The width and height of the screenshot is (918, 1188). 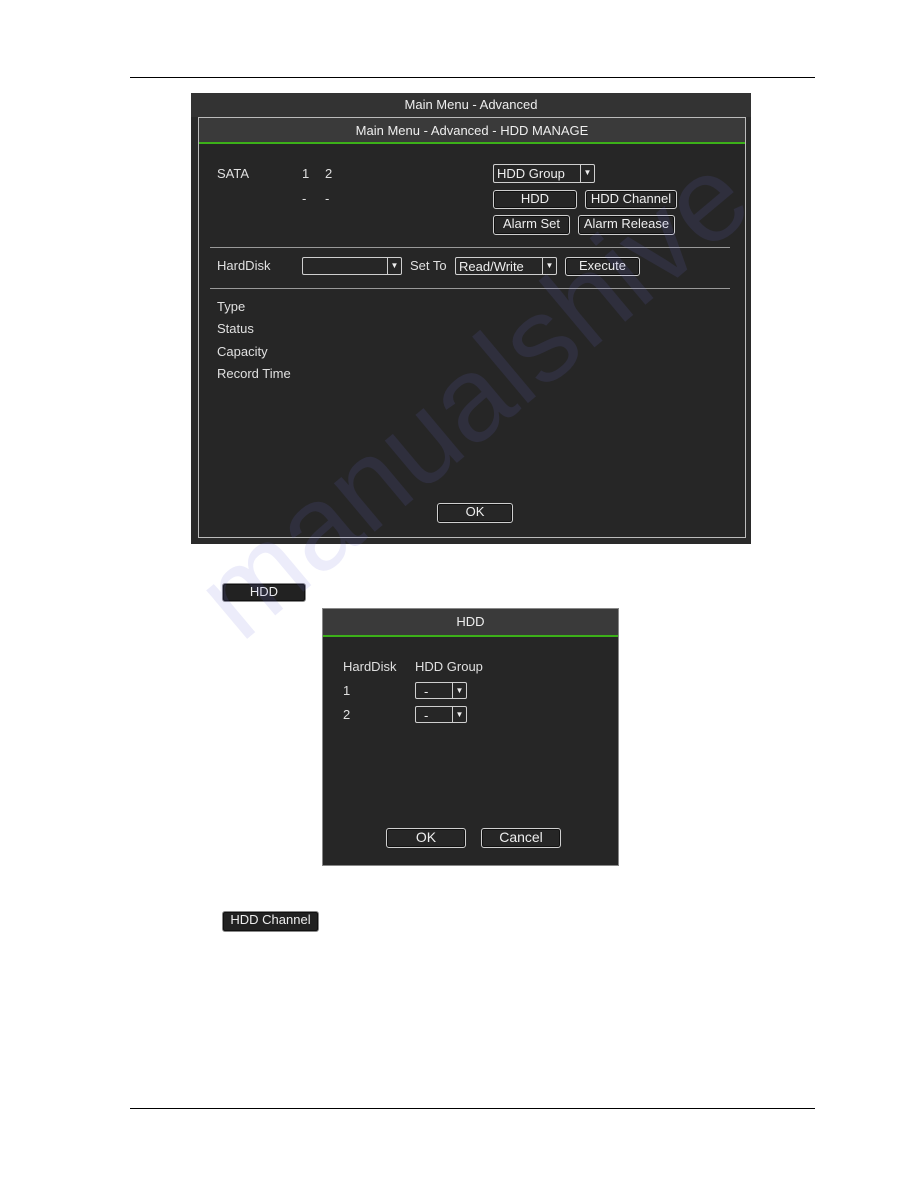 I want to click on hdd-dialog-title: HDD, so click(x=470, y=623).